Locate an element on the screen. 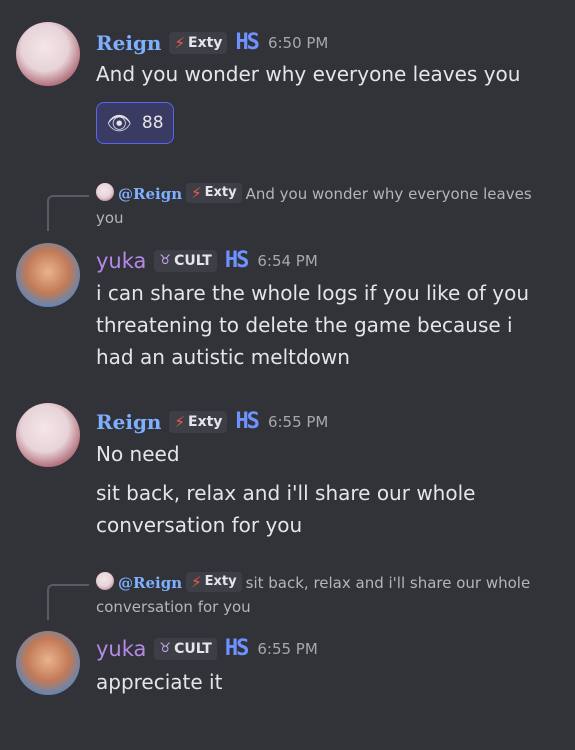 The image size is (575, 750). message-text: And you wonder why everyone leaves you is located at coordinates (326, 74).